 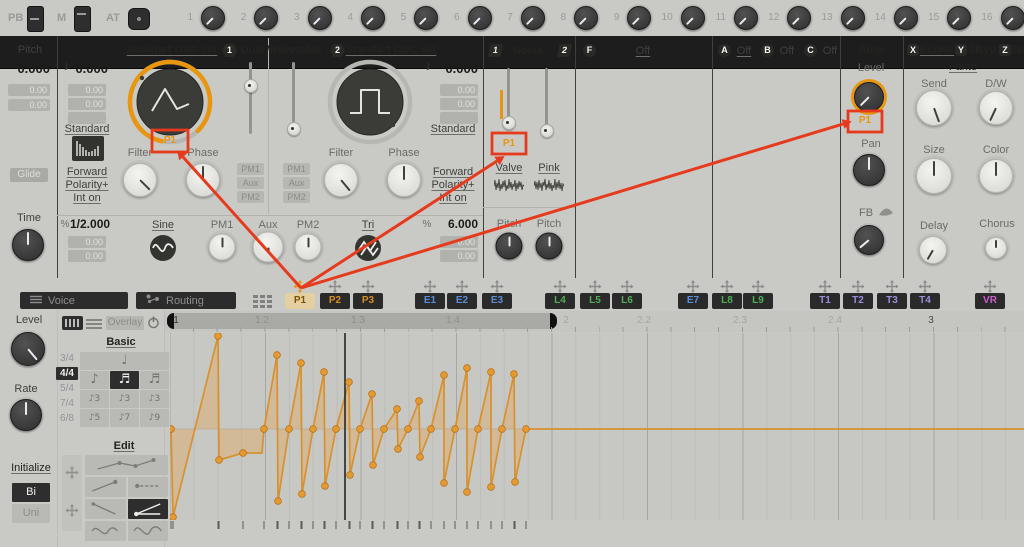 What do you see at coordinates (886, 213) in the screenshot?
I see `fb-shape-icon` at bounding box center [886, 213].